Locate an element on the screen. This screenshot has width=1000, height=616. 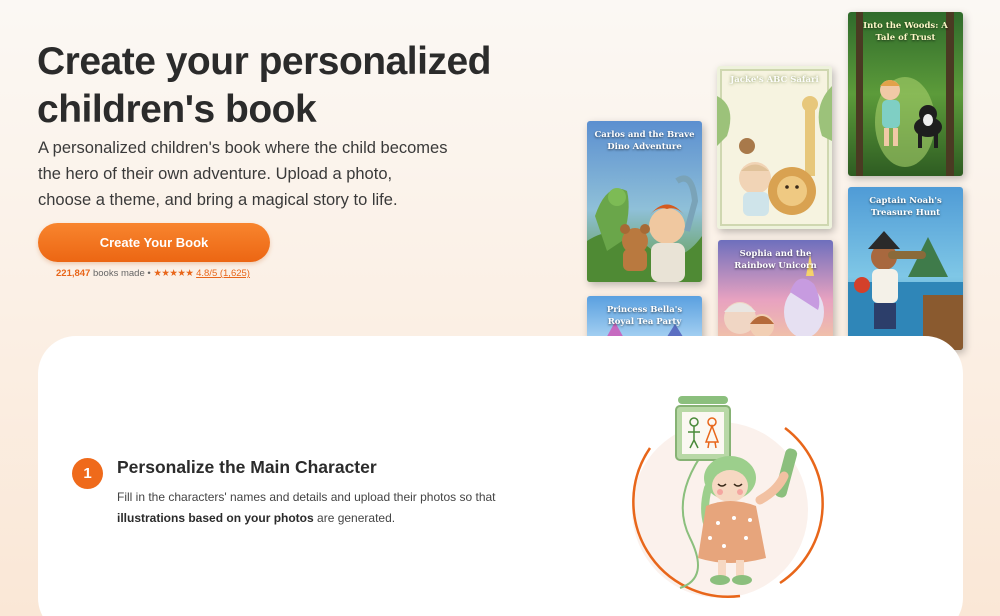
social-proof: 221,847 books made • ★★★★★ 4.8/5 (1,625) is located at coordinates (153, 273).